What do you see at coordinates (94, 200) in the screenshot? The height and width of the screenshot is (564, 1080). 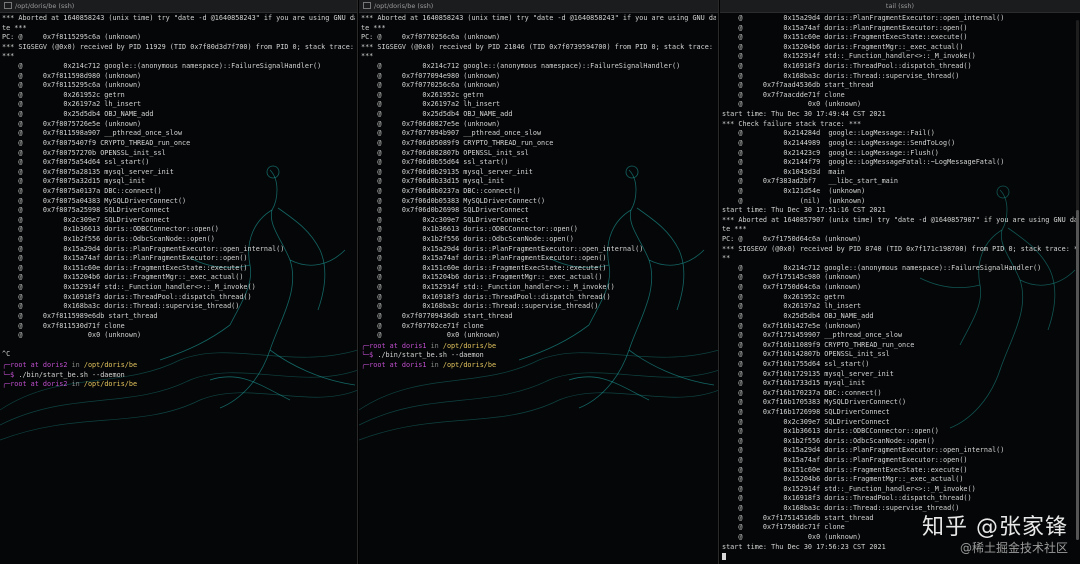 I see `terminal-line: @ 0x7f8075a04383 MySQLDriverConnect()` at bounding box center [94, 200].